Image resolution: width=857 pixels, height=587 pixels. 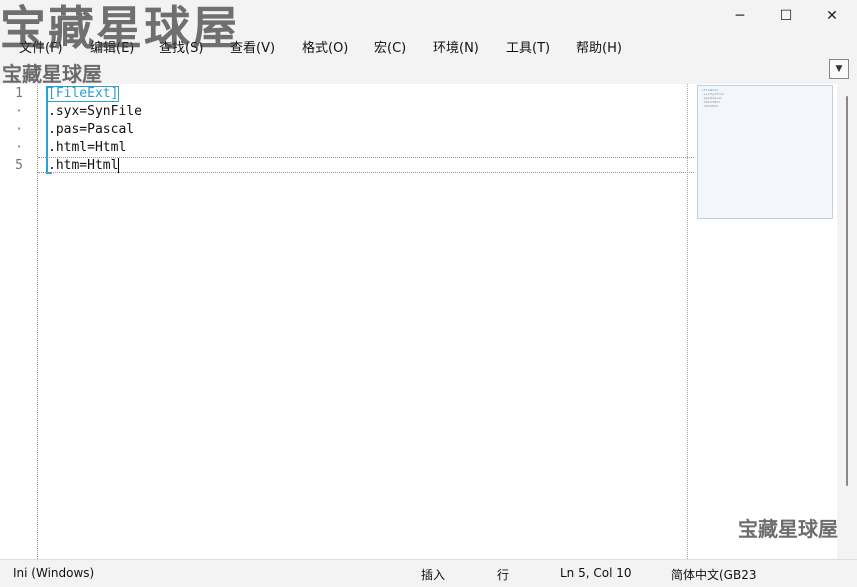 I want to click on line-number: 5, so click(x=19, y=165).